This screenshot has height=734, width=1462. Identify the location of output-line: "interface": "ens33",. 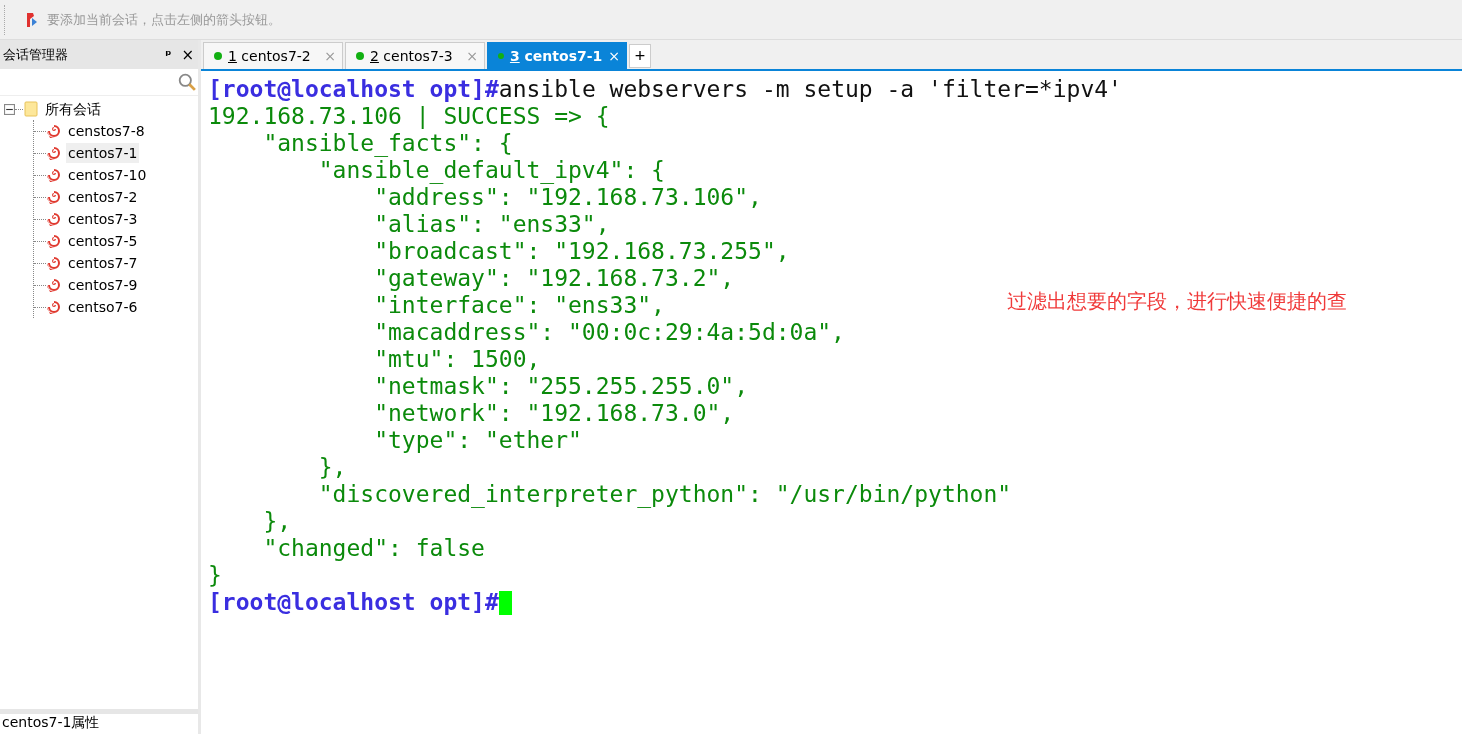
(519, 305).